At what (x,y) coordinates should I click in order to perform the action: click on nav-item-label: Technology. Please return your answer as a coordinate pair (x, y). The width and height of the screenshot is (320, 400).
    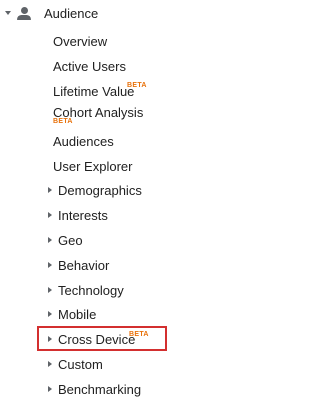
    Looking at the image, I should click on (91, 290).